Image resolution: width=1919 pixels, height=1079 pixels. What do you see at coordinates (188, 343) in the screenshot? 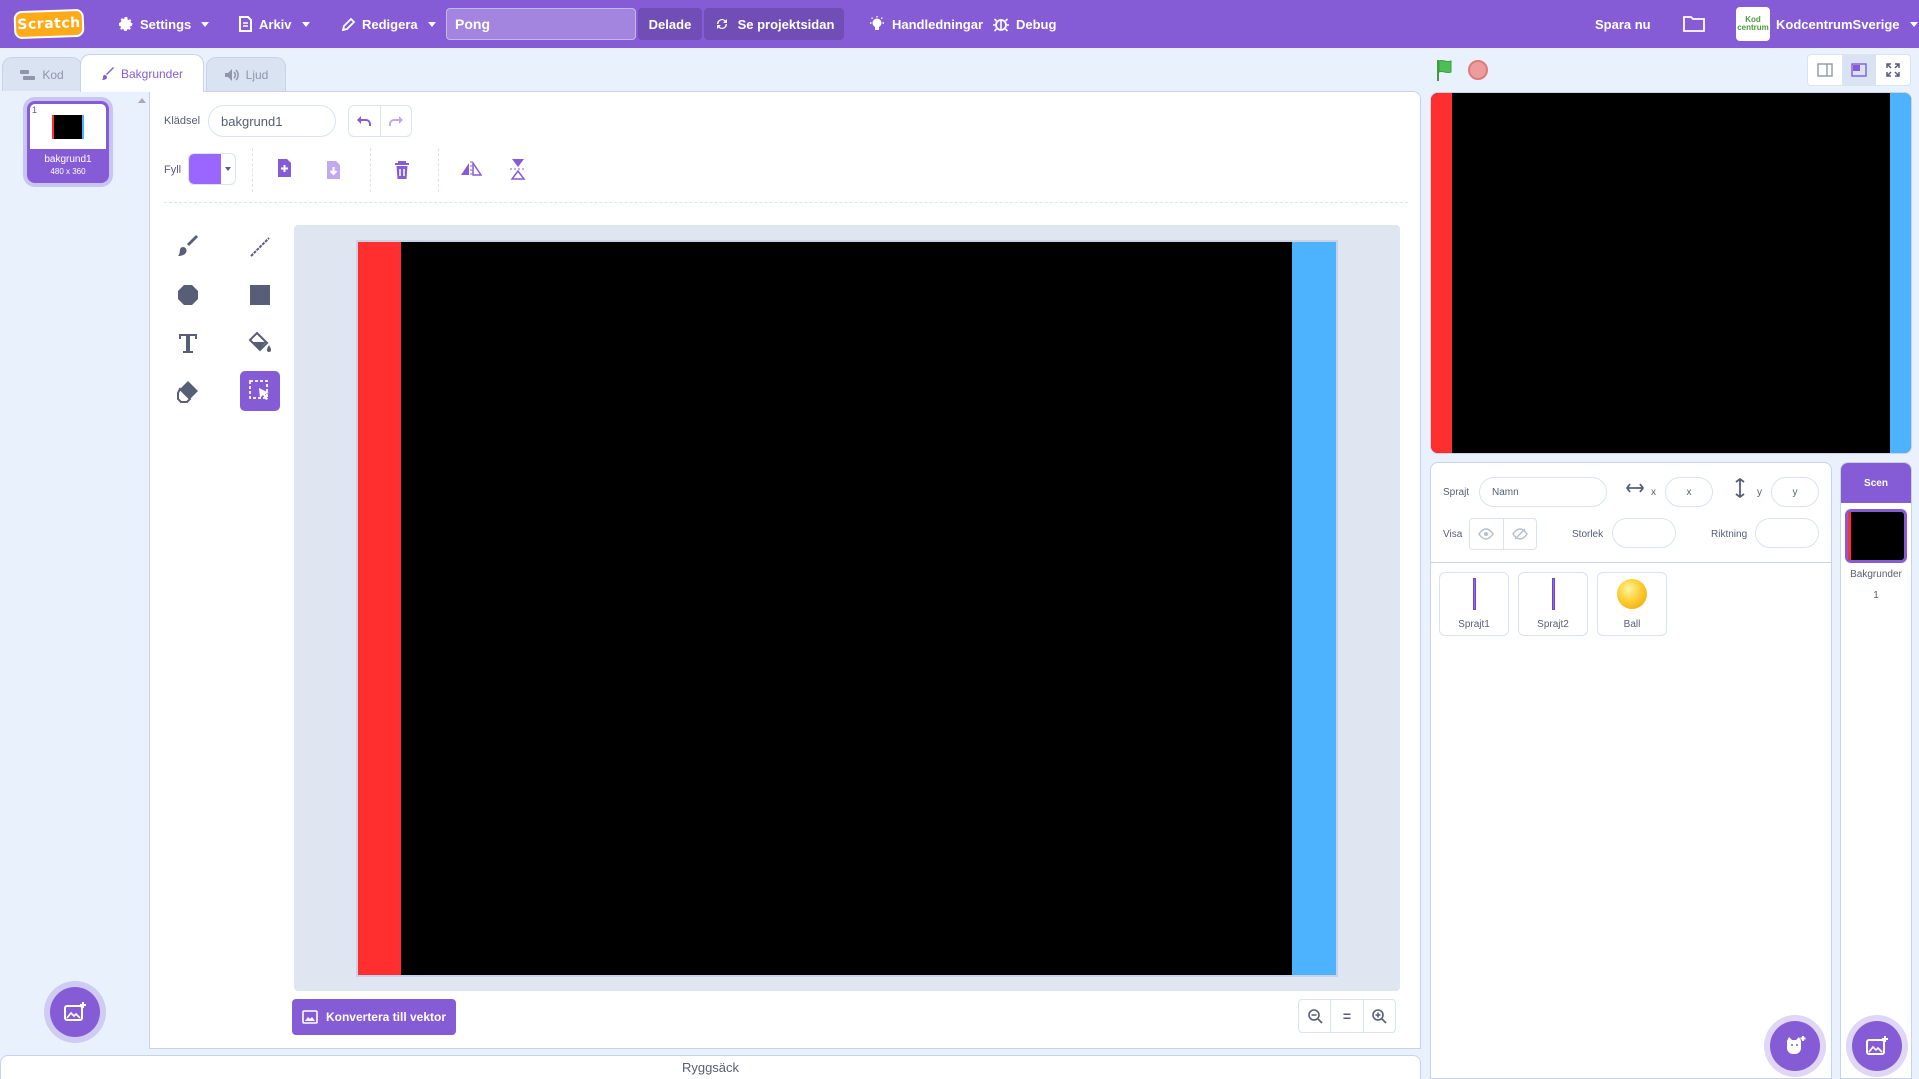
I see `text-tool` at bounding box center [188, 343].